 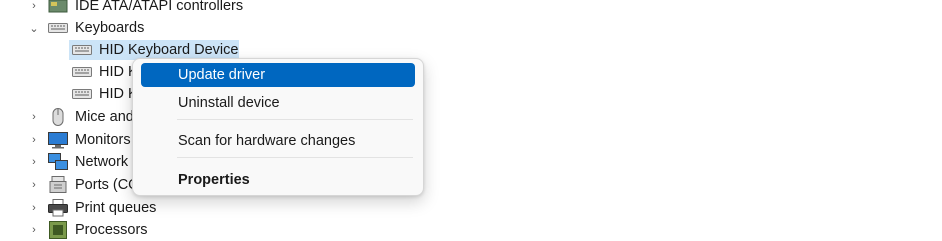 I want to click on tree-item-keyboards: ⌄ Keyboards, so click(x=100, y=28).